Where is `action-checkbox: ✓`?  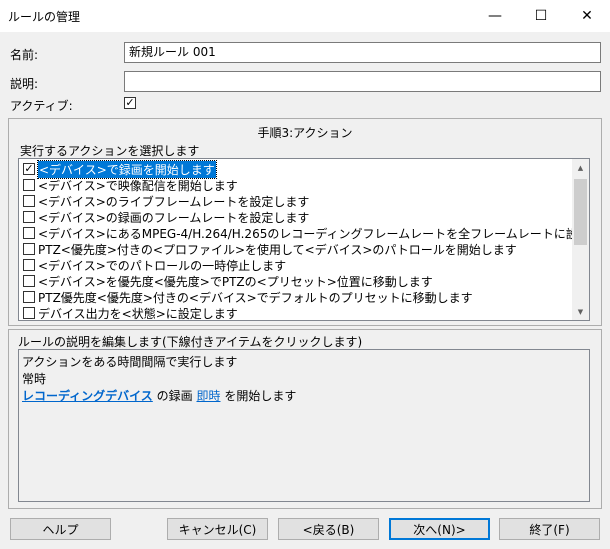
action-checkbox: ✓ is located at coordinates (29, 169).